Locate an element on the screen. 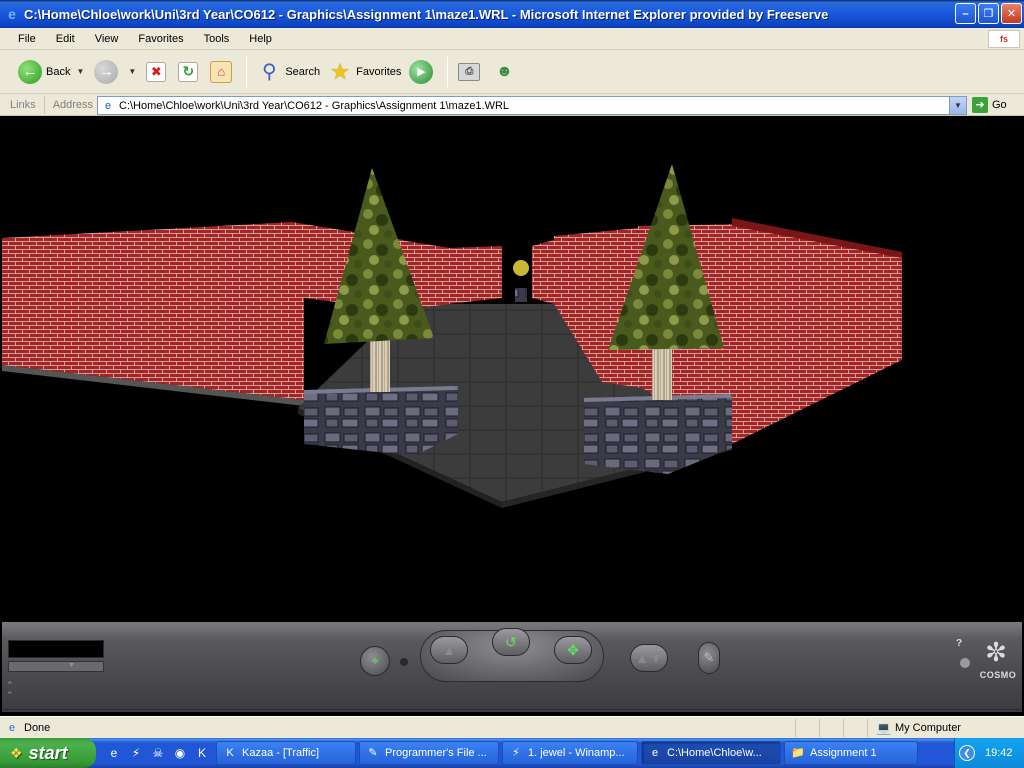 Image resolution: width=1024 pixels, height=768 pixels. stop-button: ✖ is located at coordinates (158, 72).